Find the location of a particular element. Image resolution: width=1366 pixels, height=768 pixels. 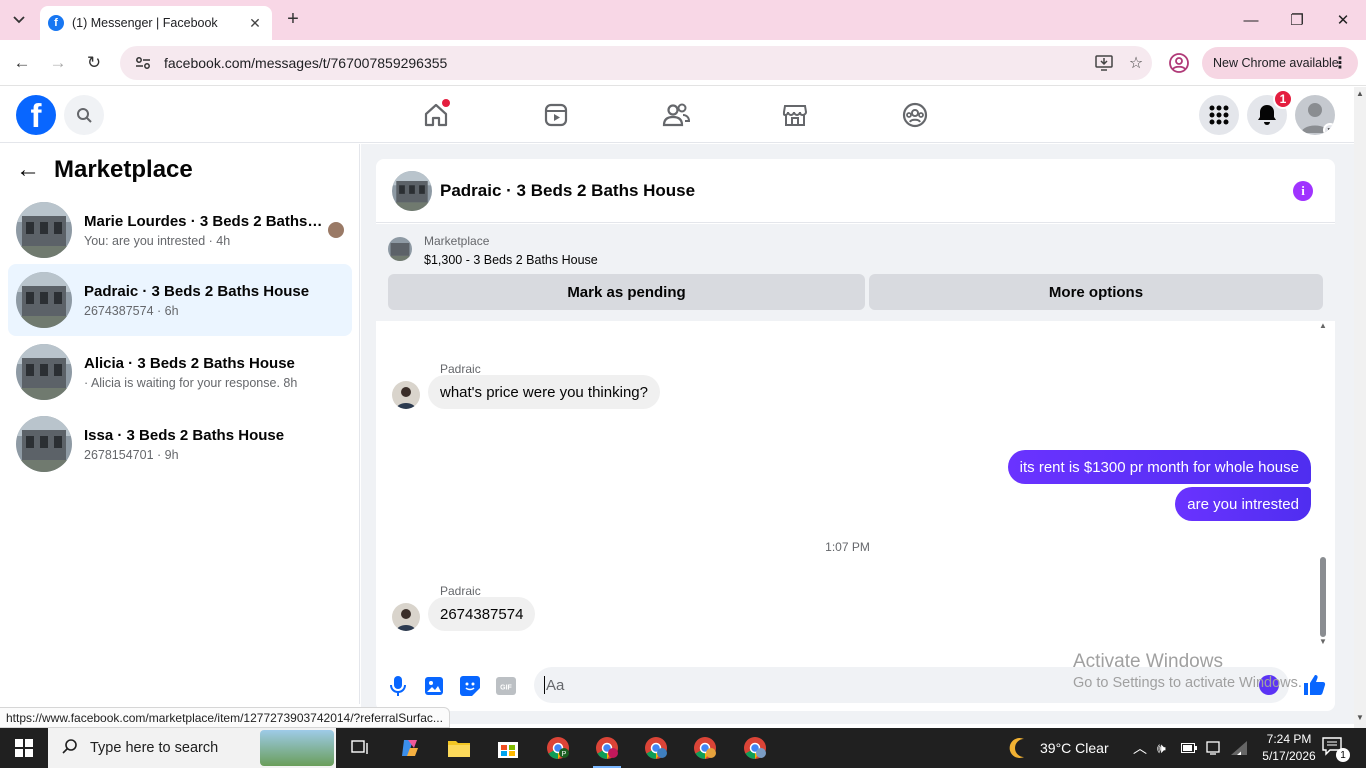

chat-listing-thumbnail is located at coordinates (412, 190).